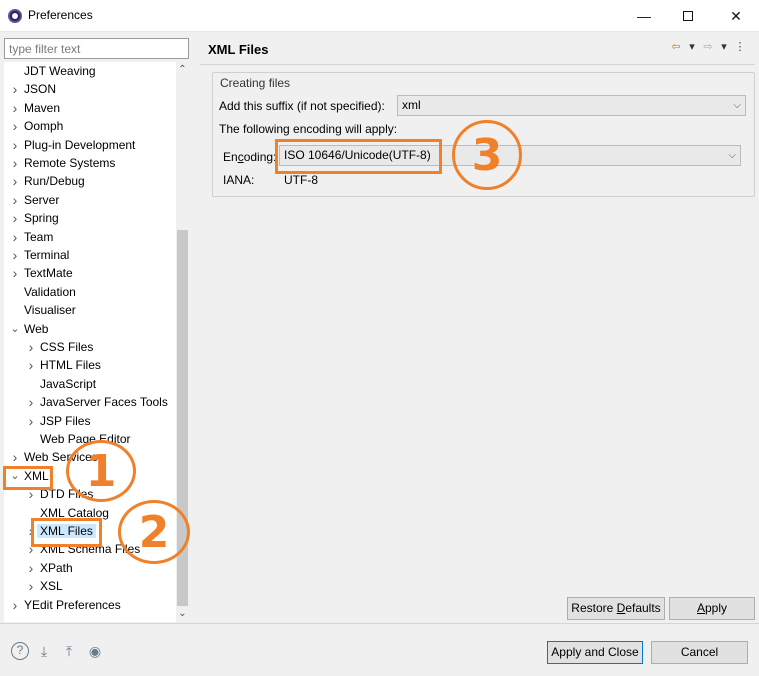 This screenshot has width=759, height=676. What do you see at coordinates (60, 15) in the screenshot?
I see `window-title: Preferences` at bounding box center [60, 15].